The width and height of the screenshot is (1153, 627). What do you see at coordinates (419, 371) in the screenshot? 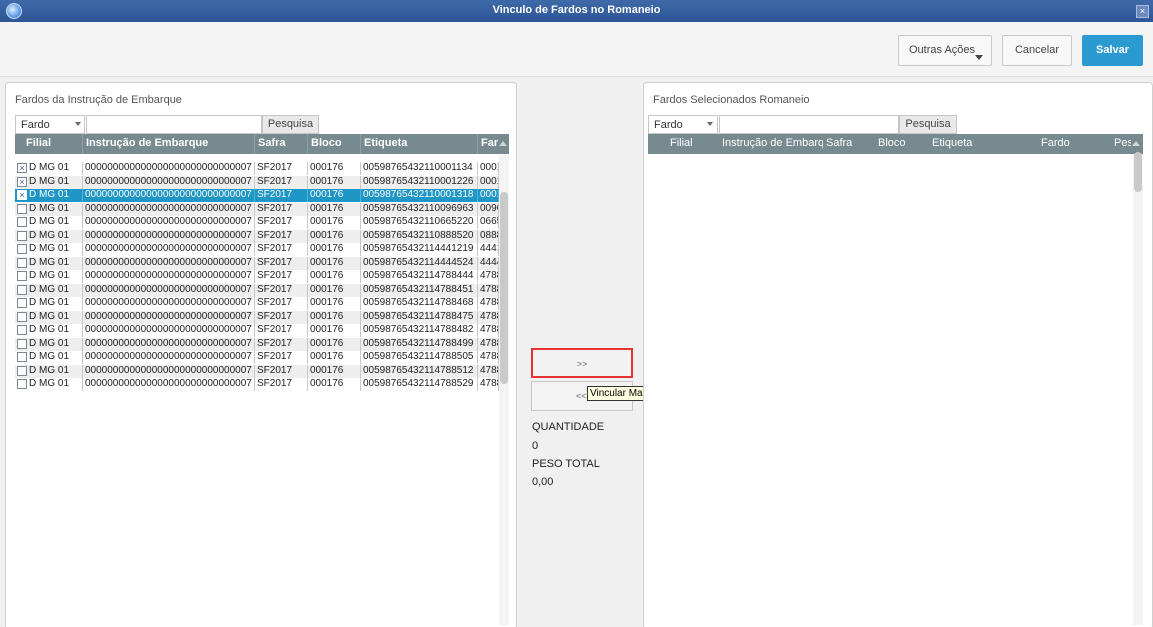
I see `cell-etiqueta: 00598765432114788512` at bounding box center [419, 371].